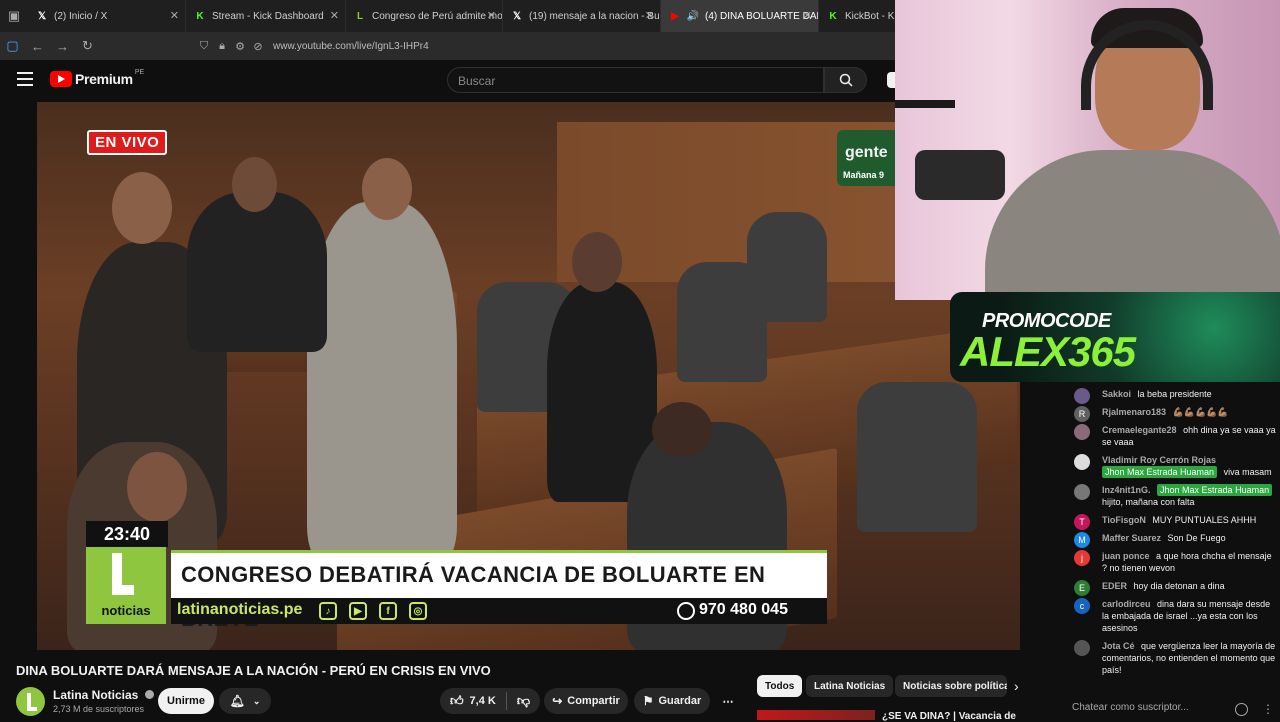 Image resolution: width=1280 pixels, height=722 pixels. I want to click on chat-author: Jota Cé, so click(1118, 646).